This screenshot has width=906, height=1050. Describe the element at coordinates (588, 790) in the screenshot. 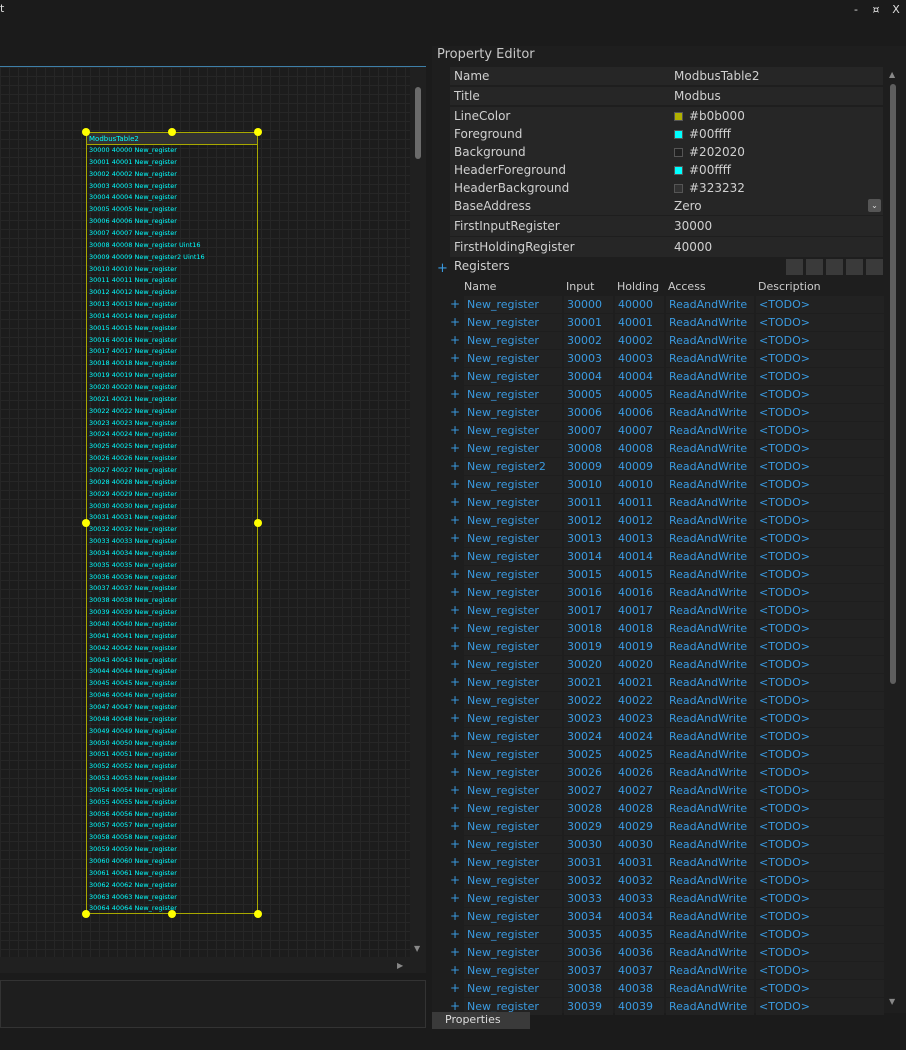

I see `register-input-cell: 30027` at that location.